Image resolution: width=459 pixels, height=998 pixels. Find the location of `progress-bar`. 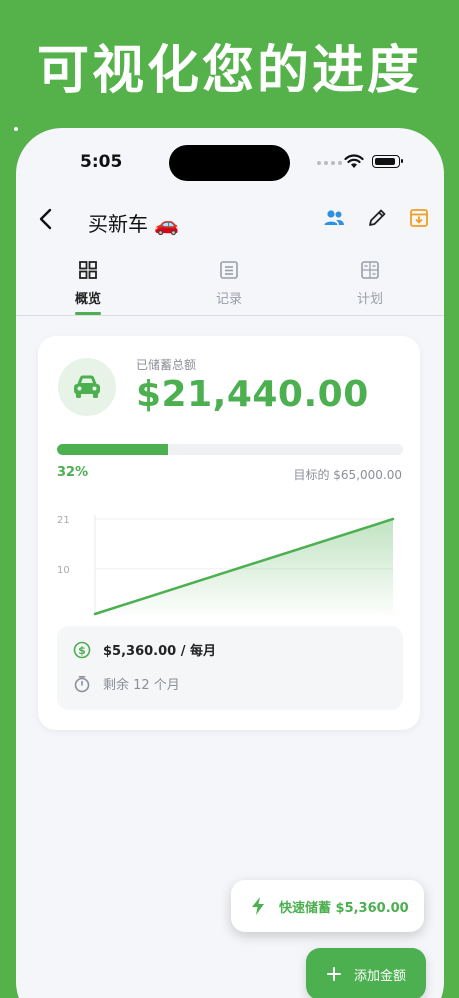

progress-bar is located at coordinates (230, 449).